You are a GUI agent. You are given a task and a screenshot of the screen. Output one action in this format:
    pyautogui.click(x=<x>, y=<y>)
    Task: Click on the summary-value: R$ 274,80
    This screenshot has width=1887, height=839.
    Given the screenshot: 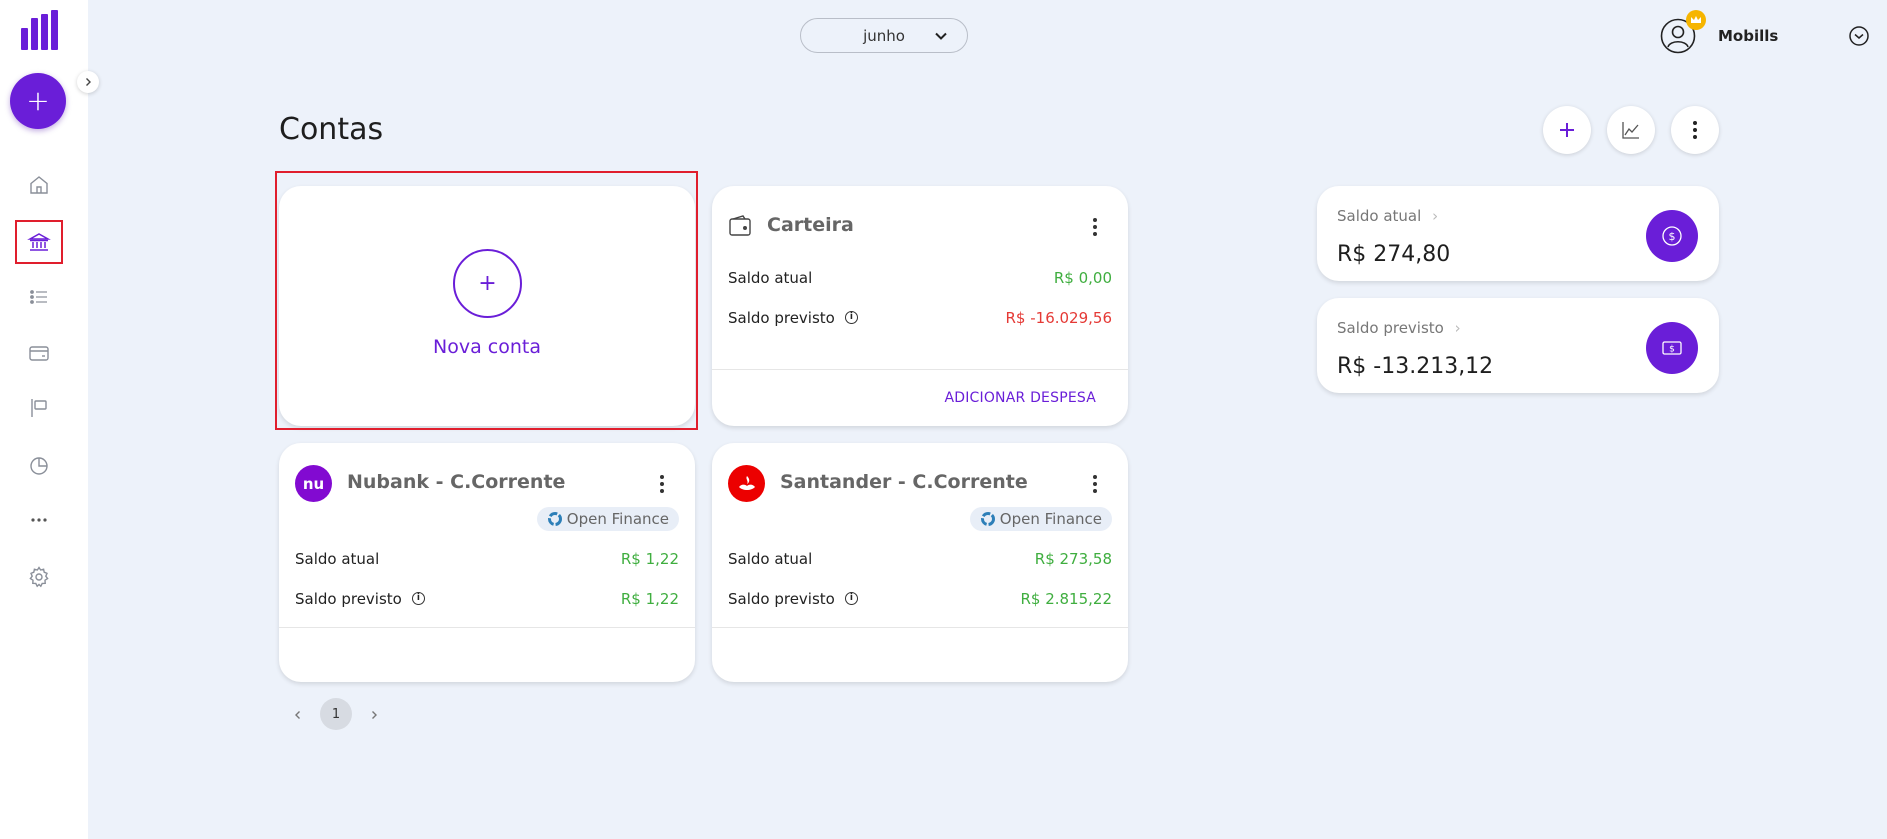 What is the action you would take?
    pyautogui.click(x=1394, y=254)
    